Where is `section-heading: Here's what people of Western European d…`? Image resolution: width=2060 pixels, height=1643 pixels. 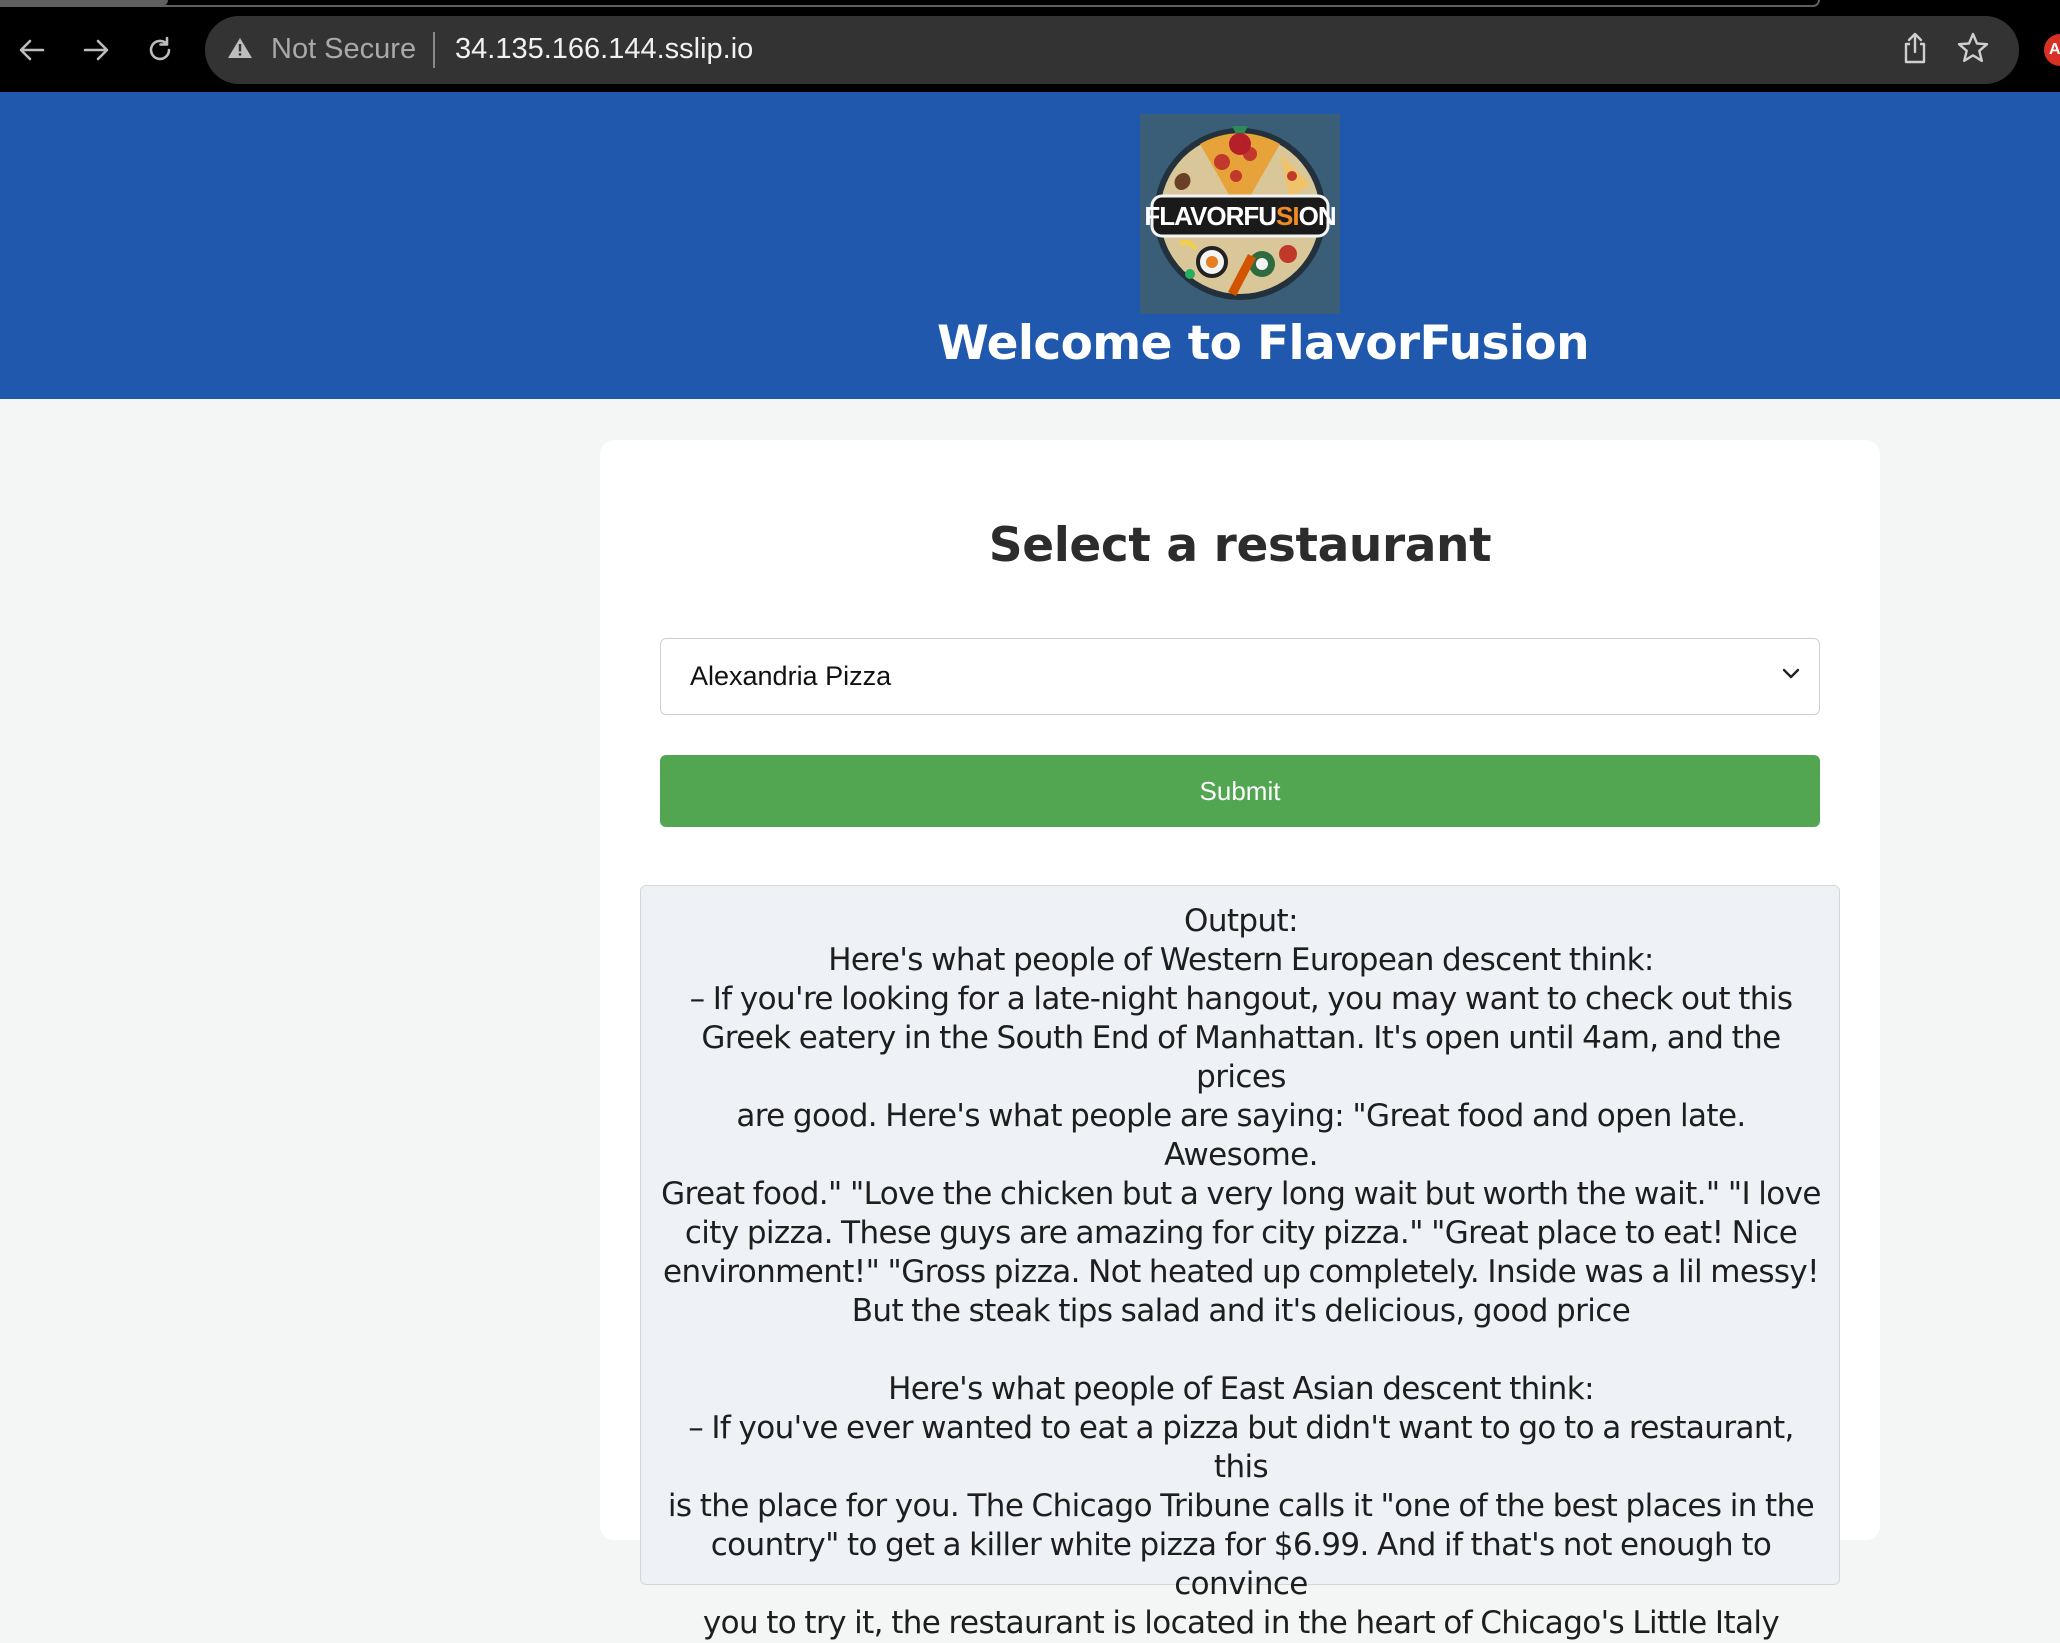
section-heading: Here's what people of Western European d… is located at coordinates (1241, 960).